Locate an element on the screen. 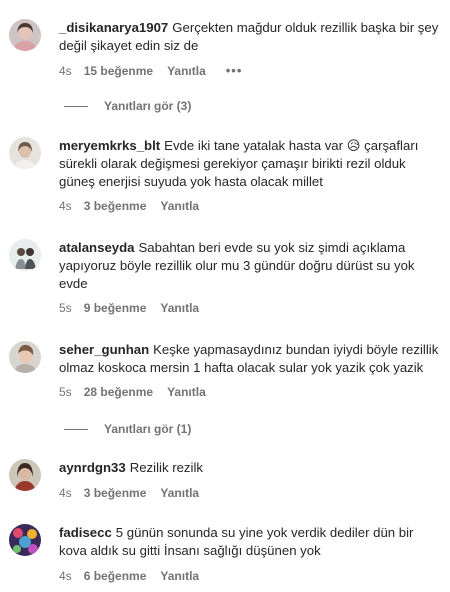 The height and width of the screenshot is (592, 450). comment-username: _disikanarya1907 is located at coordinates (113, 27).